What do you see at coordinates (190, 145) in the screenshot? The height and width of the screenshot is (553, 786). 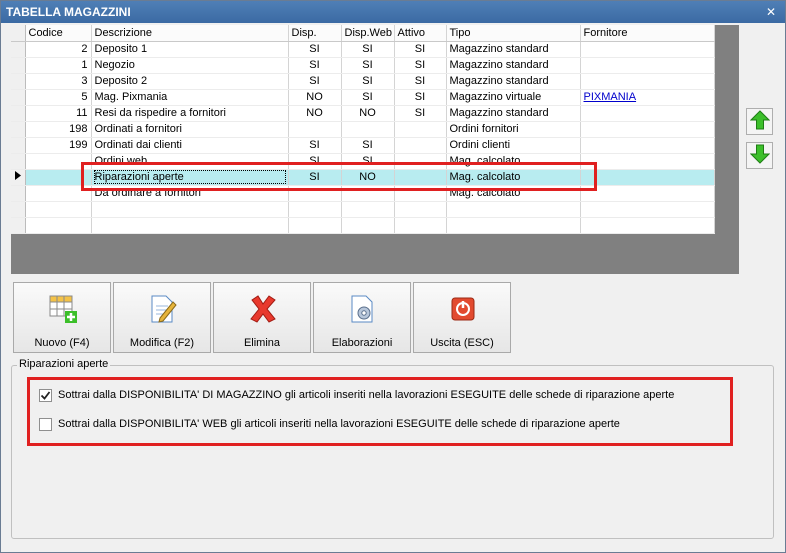 I see `cell-descrizione: Ordinati dai clienti` at bounding box center [190, 145].